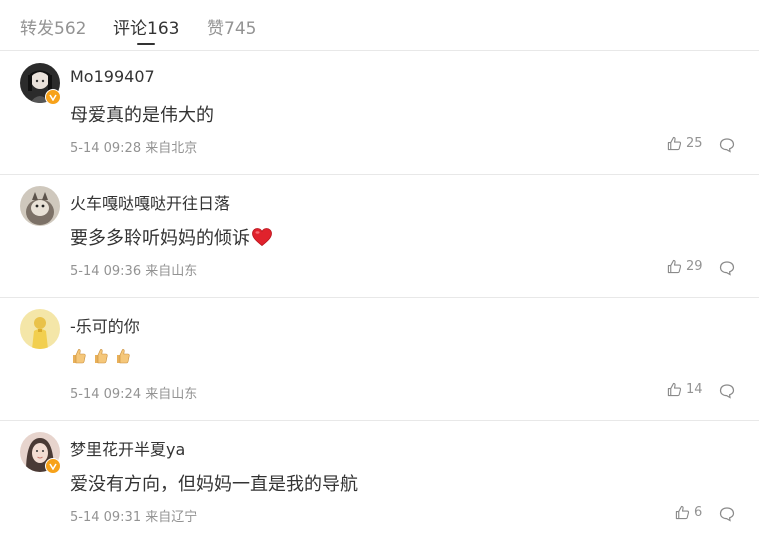 Image resolution: width=759 pixels, height=543 pixels. I want to click on comment-emoji-row, so click(103, 356).